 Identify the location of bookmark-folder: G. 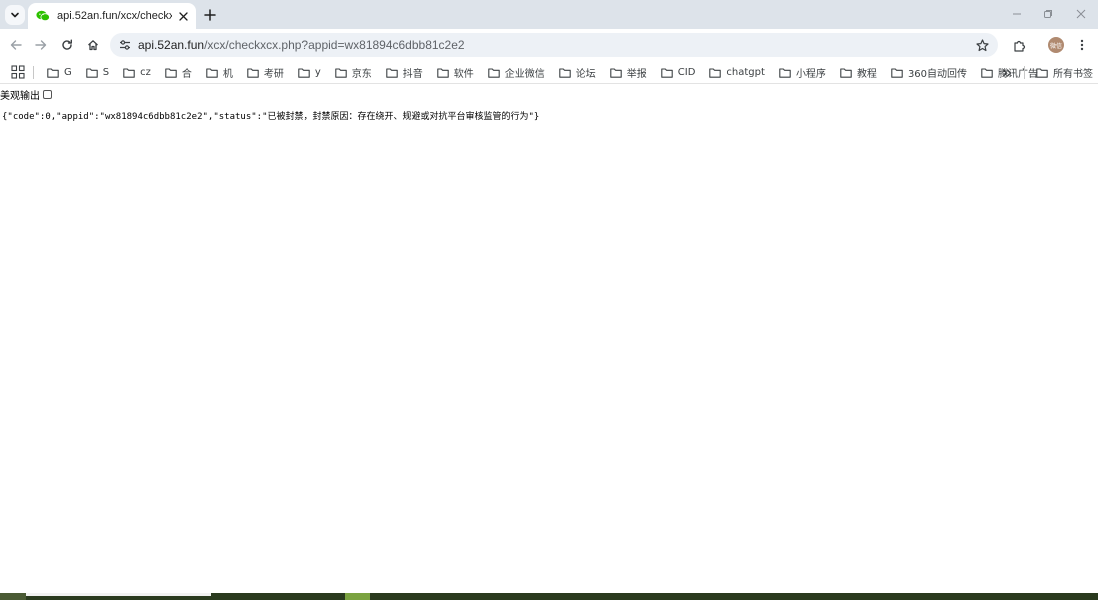
(58, 72).